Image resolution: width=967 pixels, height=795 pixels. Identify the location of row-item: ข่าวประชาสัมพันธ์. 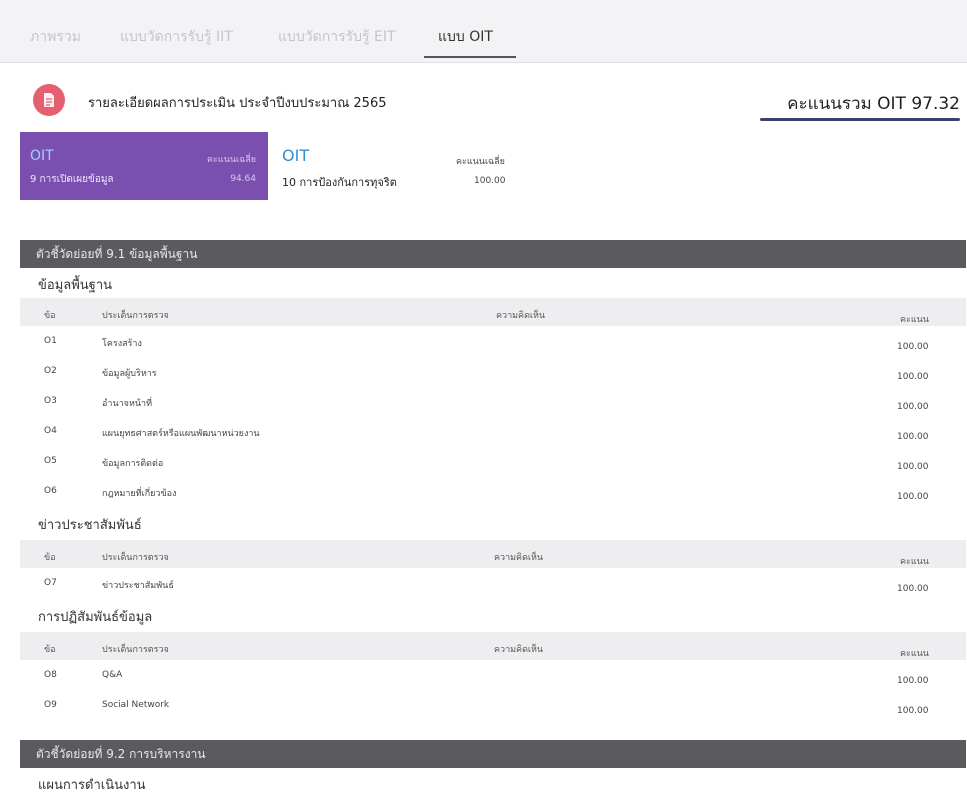
(138, 586).